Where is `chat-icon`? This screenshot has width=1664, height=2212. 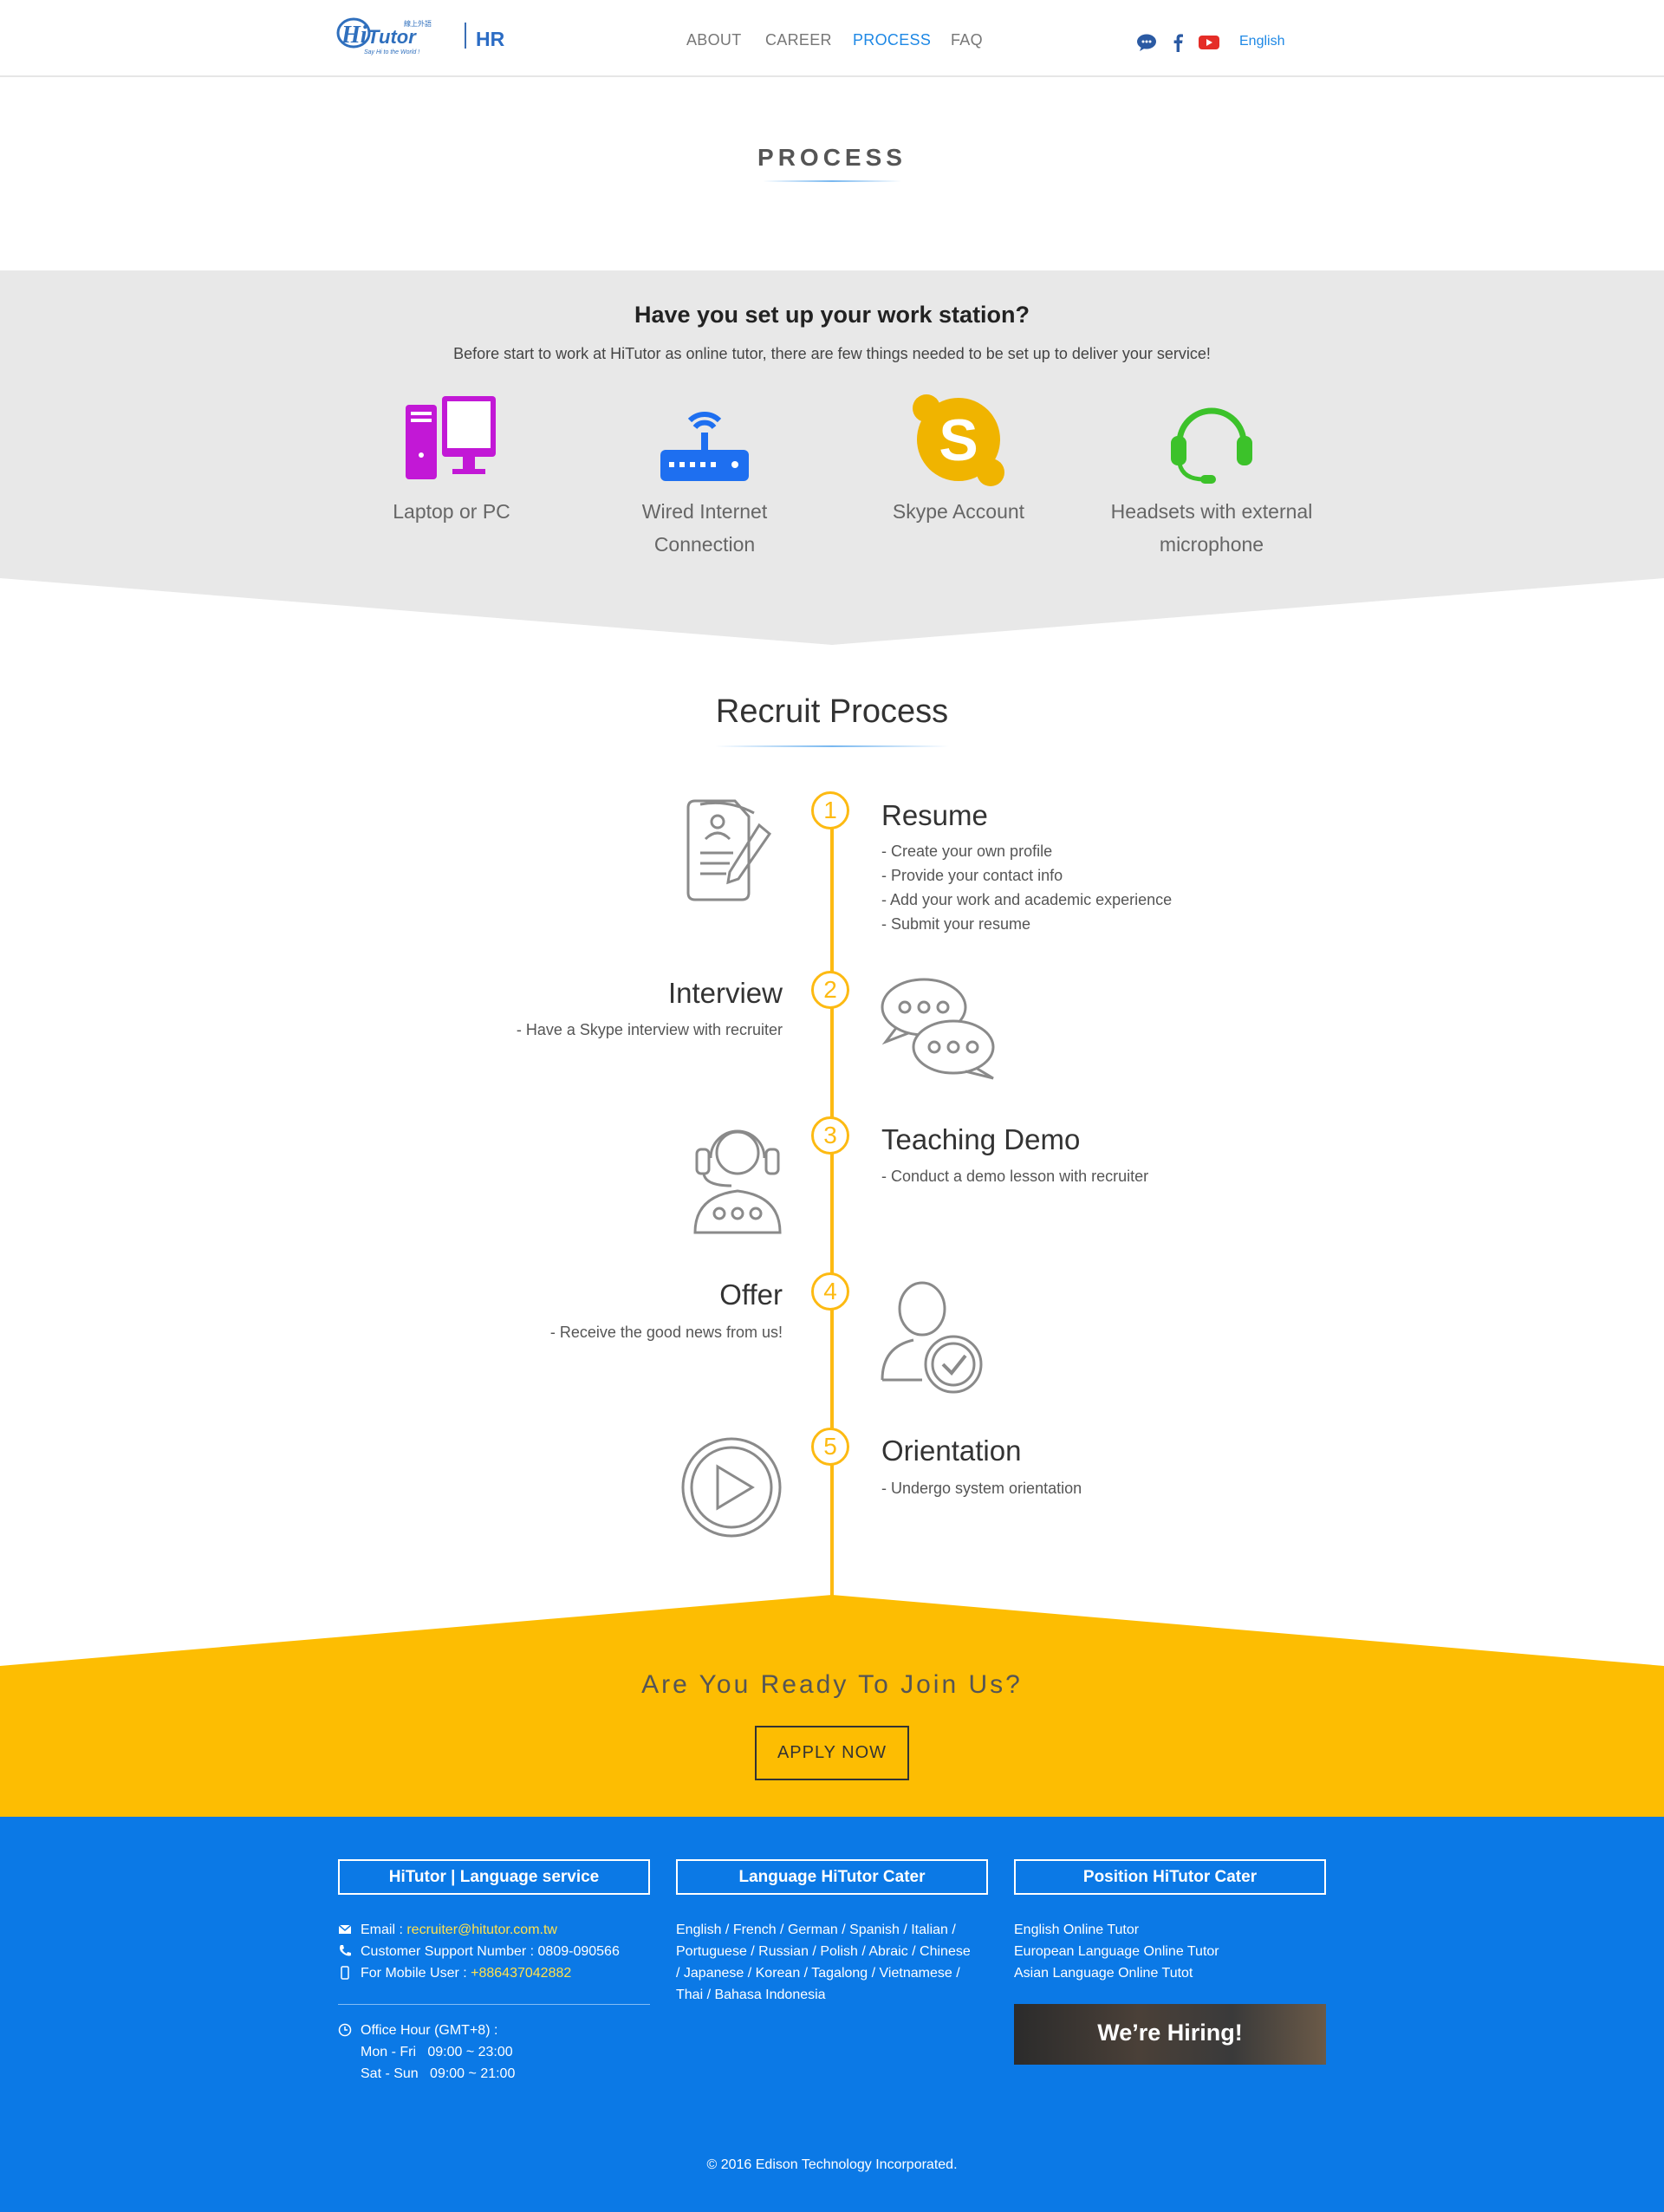 chat-icon is located at coordinates (1146, 42).